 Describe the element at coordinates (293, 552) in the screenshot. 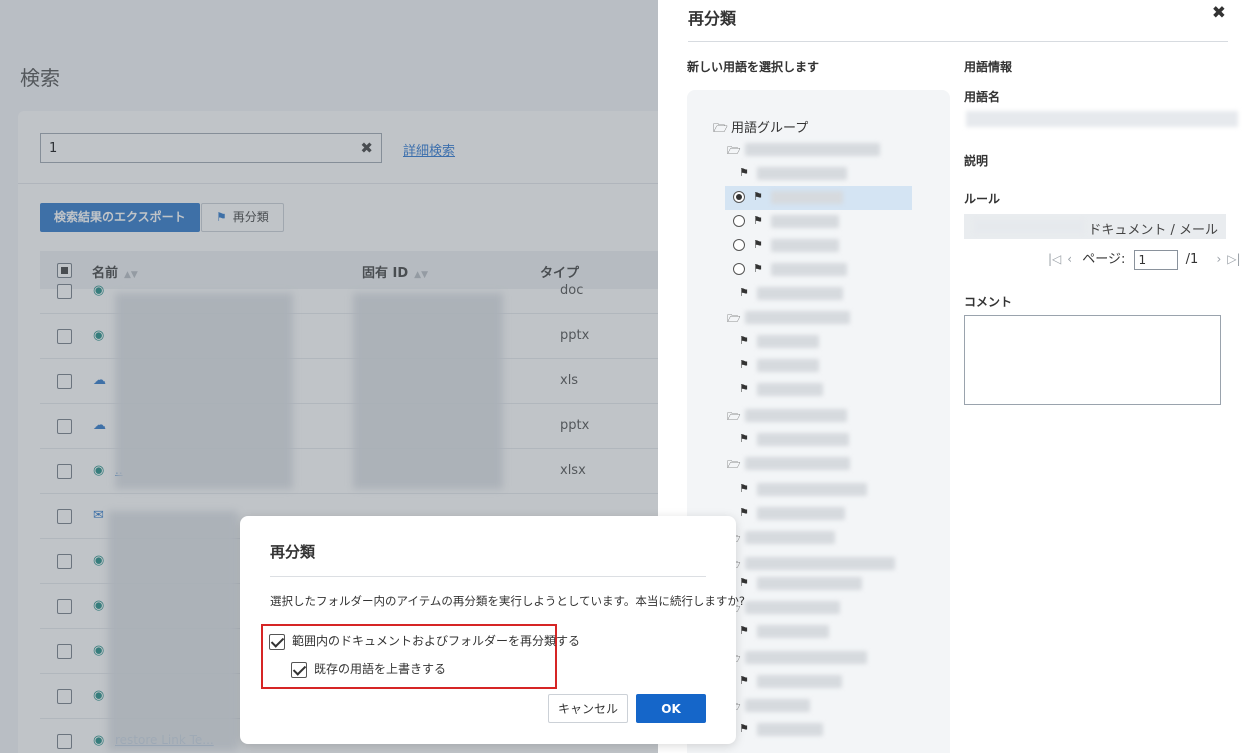

I see `dialog-title: 再分類` at that location.